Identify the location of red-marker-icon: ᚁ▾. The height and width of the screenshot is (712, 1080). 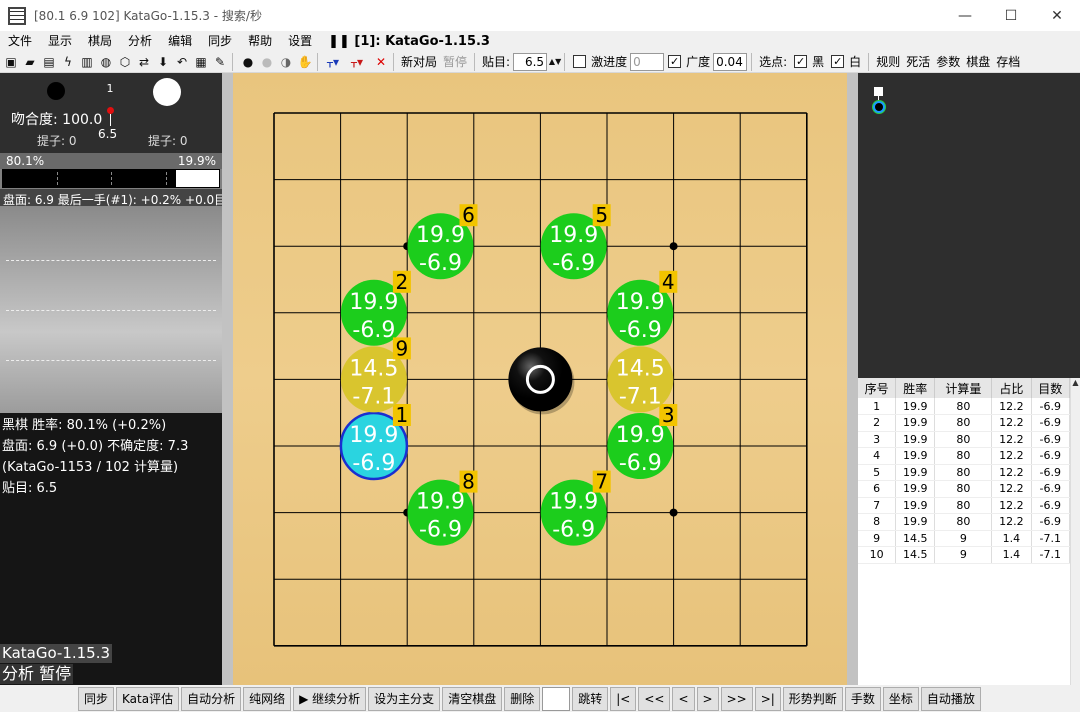
(357, 62).